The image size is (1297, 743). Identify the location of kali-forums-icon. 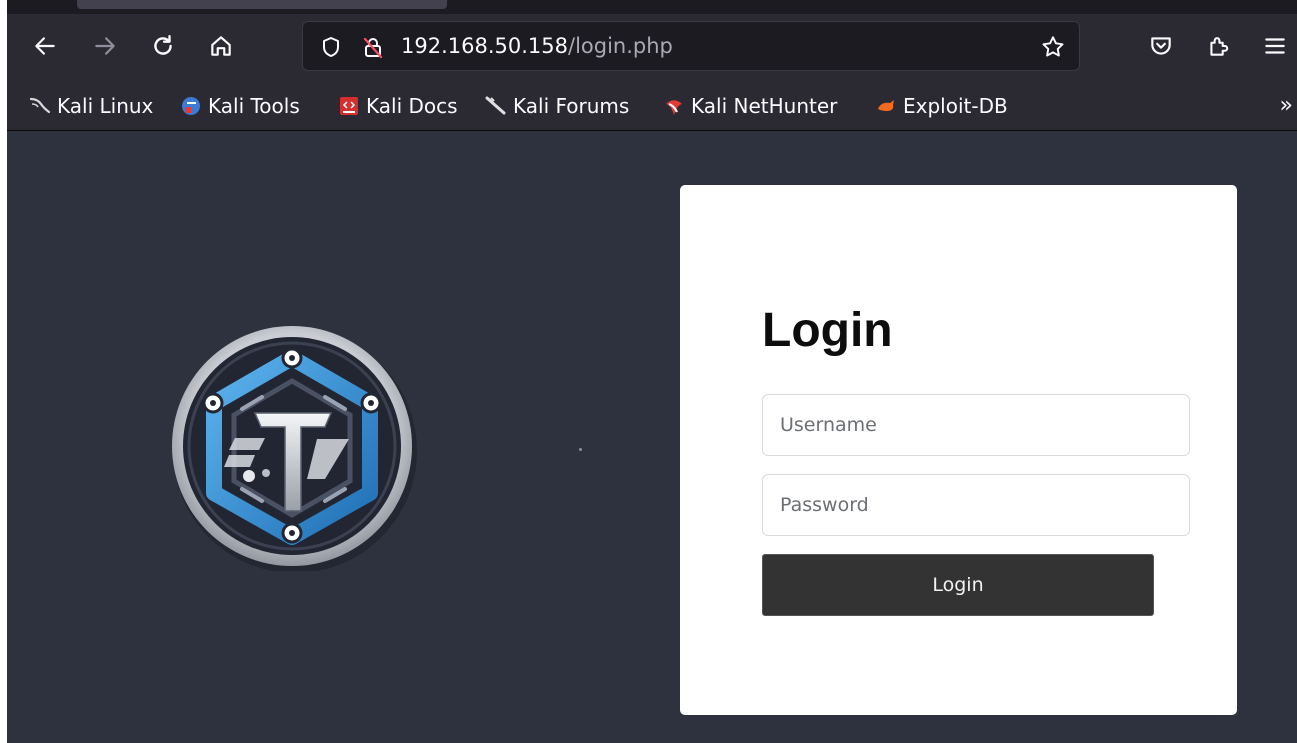
(495, 105).